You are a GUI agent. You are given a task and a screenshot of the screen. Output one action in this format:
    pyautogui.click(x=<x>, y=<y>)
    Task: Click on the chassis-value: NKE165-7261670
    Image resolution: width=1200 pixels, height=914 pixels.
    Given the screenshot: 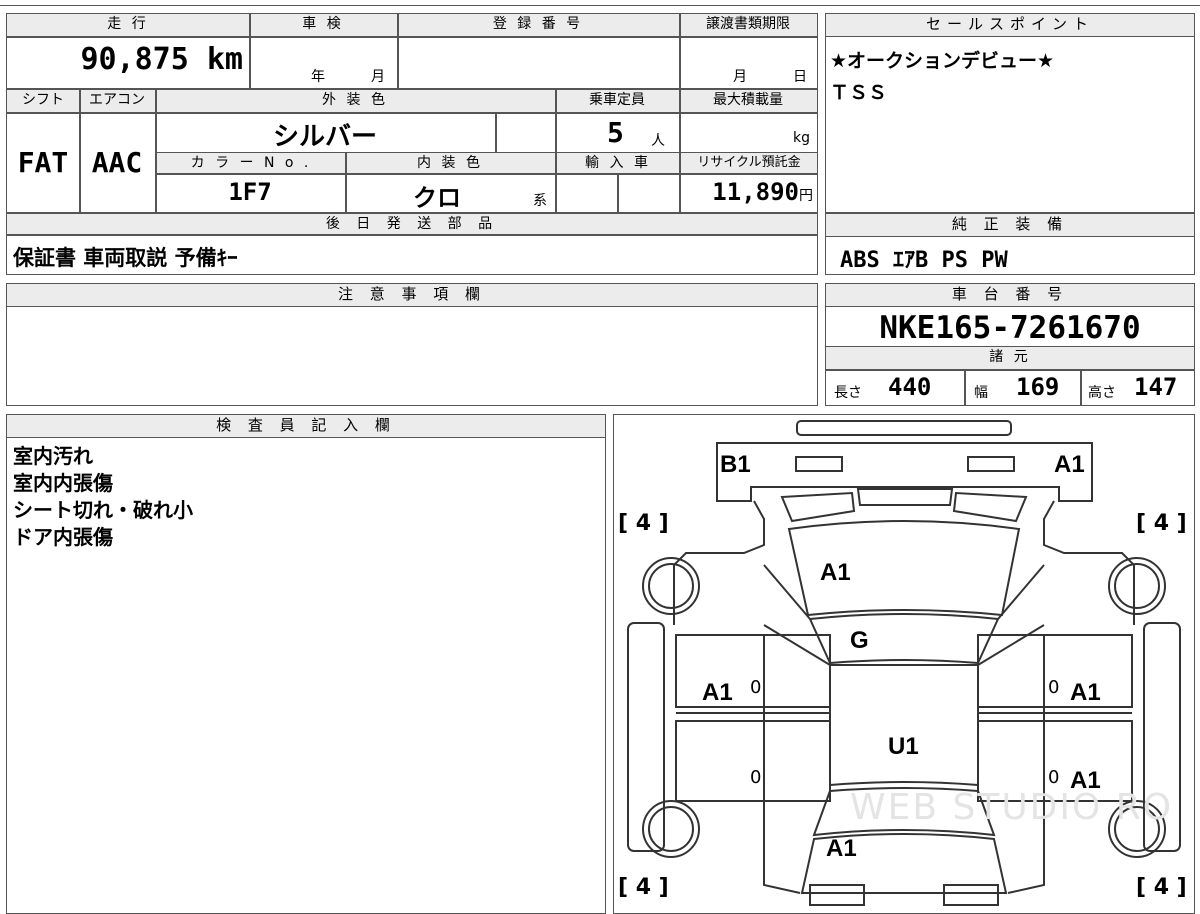 What is the action you would take?
    pyautogui.click(x=1010, y=328)
    